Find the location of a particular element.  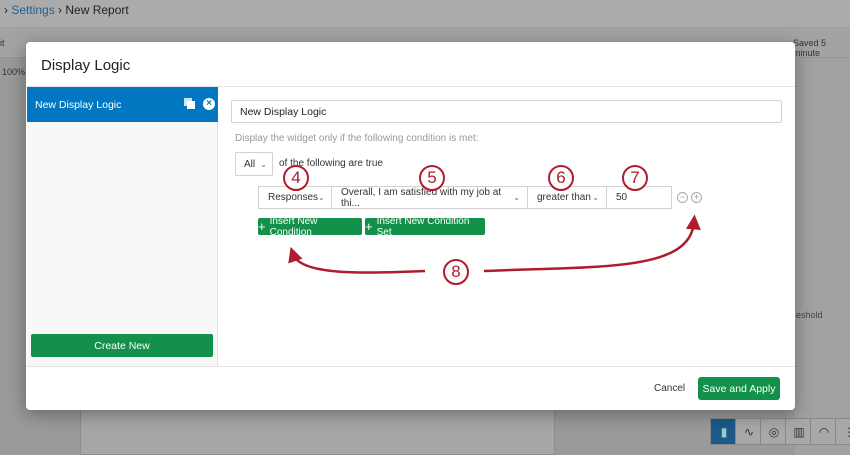

annotation-5: 5 is located at coordinates (432, 178).